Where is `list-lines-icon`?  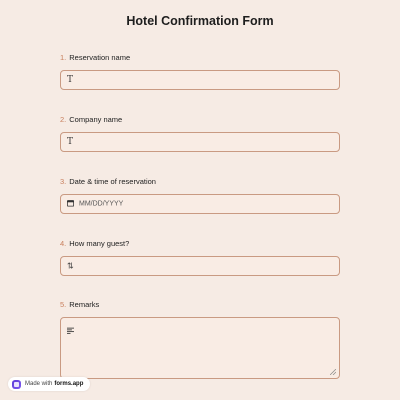 list-lines-icon is located at coordinates (70, 331).